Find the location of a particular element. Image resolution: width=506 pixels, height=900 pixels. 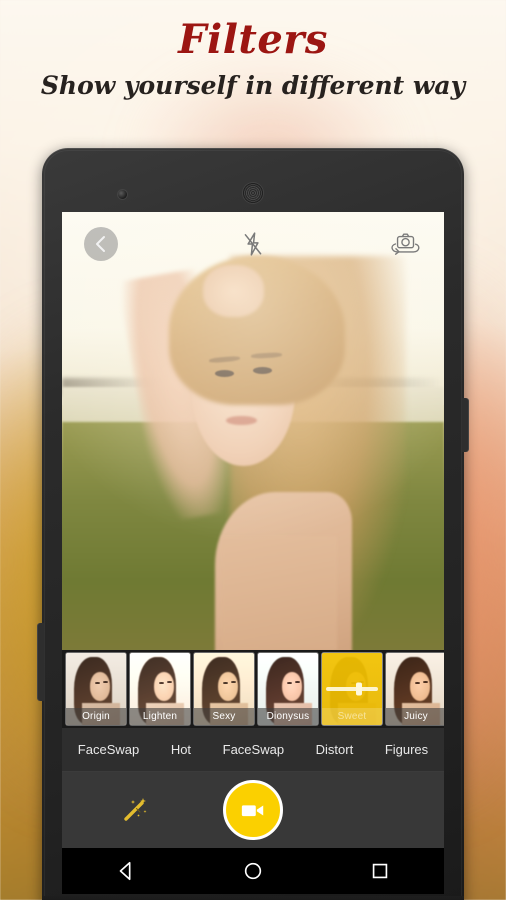

front-camera-lens-icon is located at coordinates (122, 194).